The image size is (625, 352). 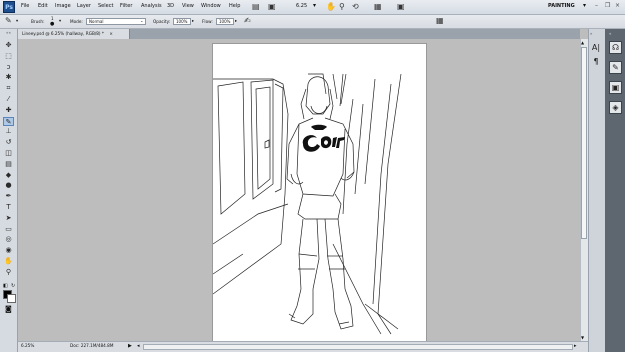 What do you see at coordinates (8, 56) in the screenshot?
I see `marquee-tool: ⬚` at bounding box center [8, 56].